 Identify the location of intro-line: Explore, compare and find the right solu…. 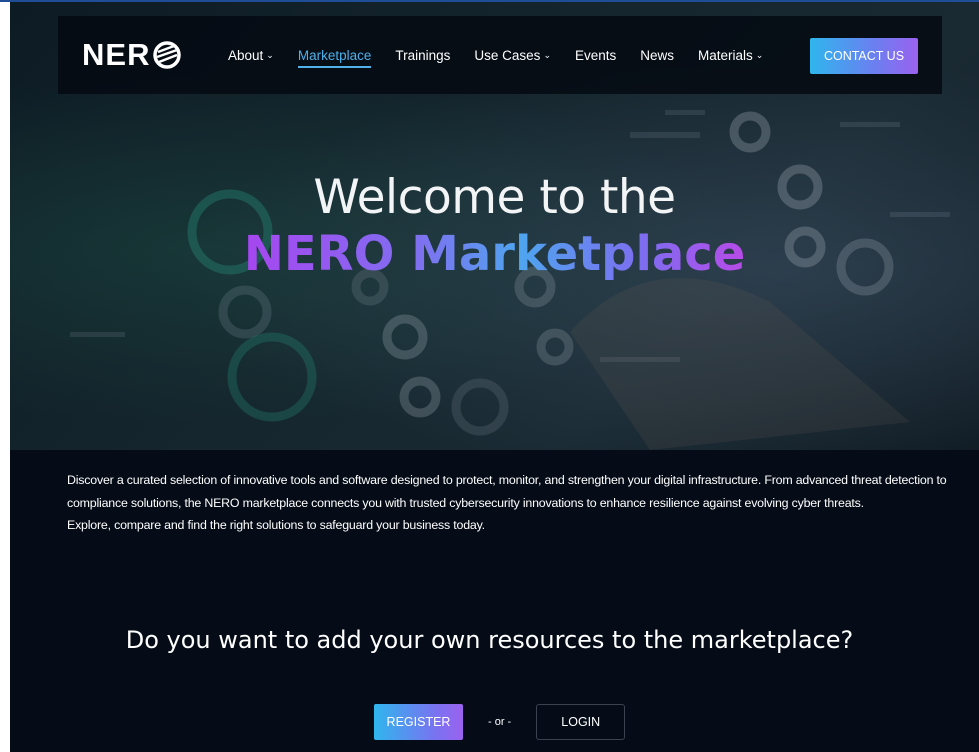
(276, 525).